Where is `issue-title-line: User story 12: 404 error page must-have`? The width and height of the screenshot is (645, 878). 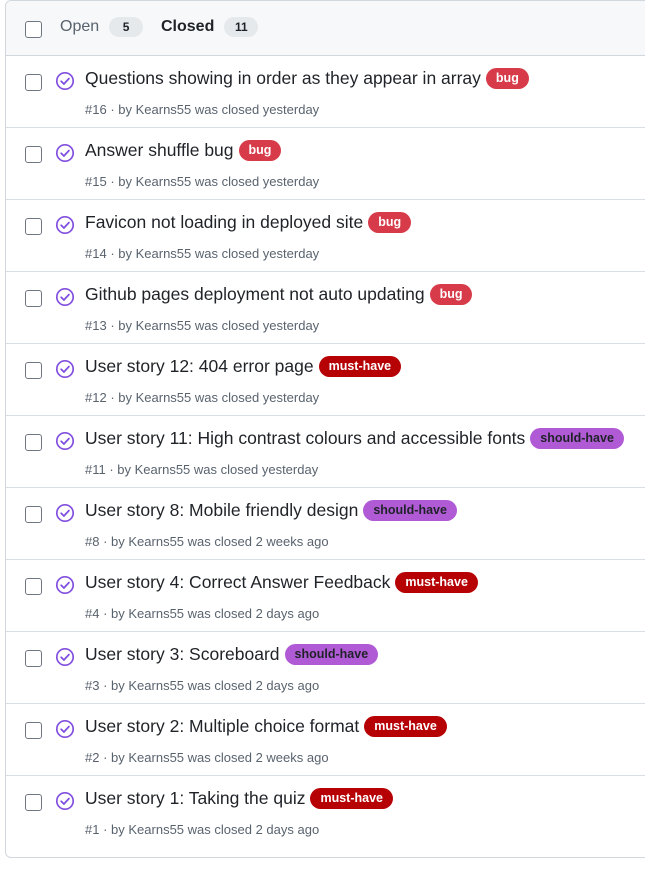
issue-title-line: User story 12: 404 error page must-have is located at coordinates (243, 366).